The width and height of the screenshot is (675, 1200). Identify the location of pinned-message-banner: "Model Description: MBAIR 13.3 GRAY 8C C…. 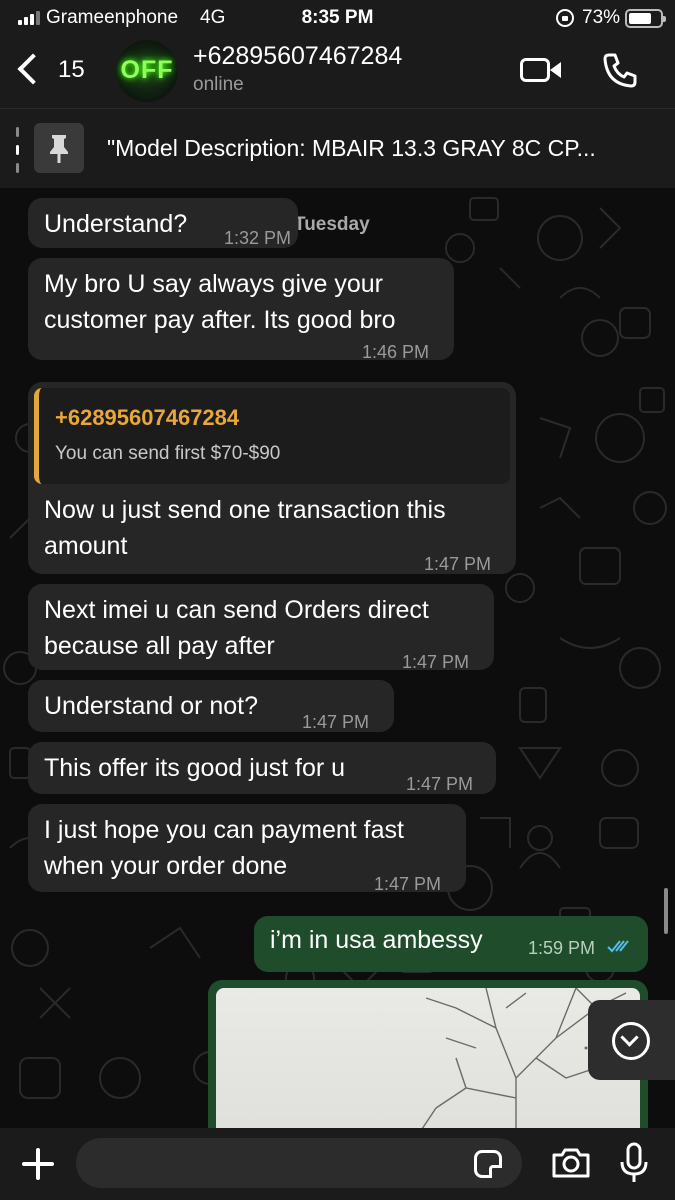
(337, 148).